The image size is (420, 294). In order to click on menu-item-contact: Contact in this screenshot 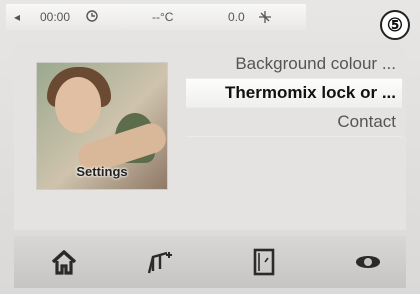, I will do `click(294, 122)`.